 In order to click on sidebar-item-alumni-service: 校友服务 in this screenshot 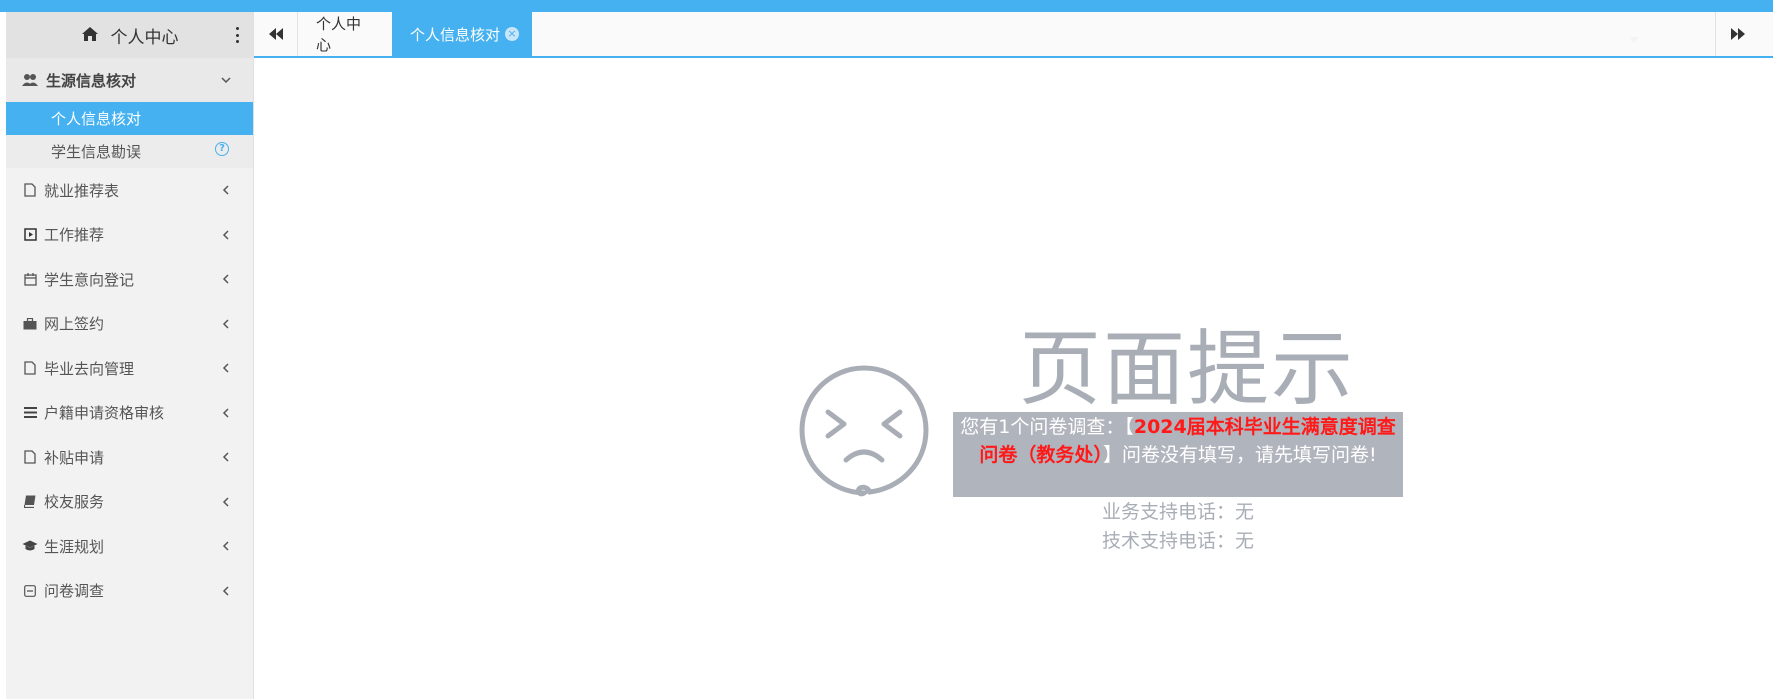, I will do `click(129, 502)`.